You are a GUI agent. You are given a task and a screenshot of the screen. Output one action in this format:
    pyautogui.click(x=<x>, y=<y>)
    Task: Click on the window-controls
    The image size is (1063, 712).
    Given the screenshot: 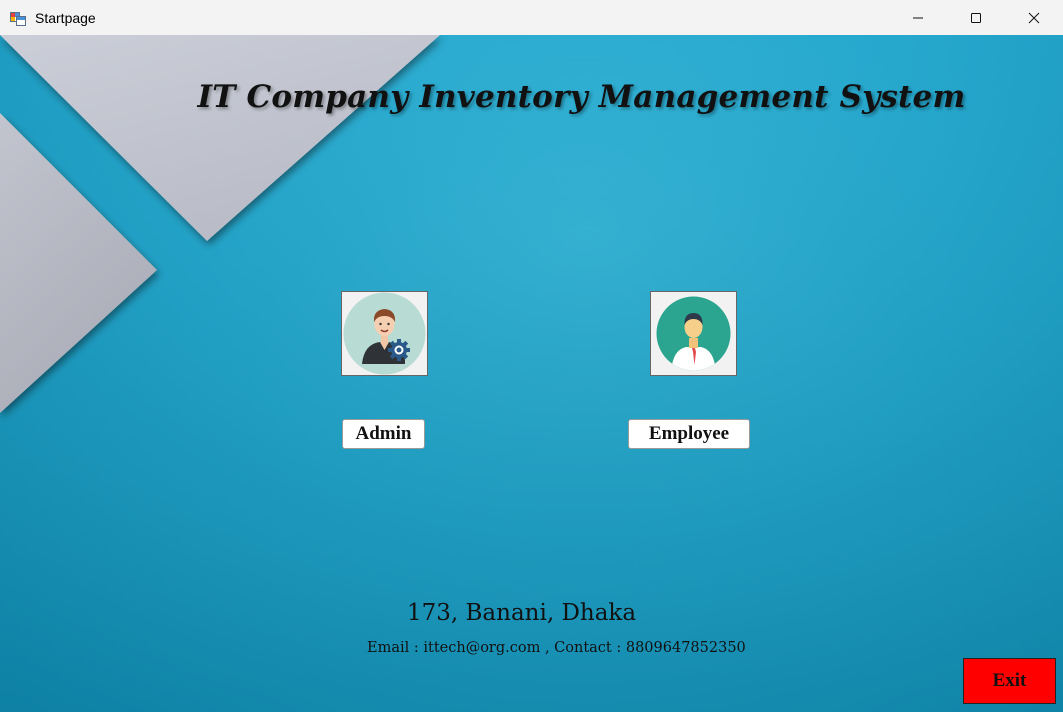 What is the action you would take?
    pyautogui.click(x=976, y=17)
    